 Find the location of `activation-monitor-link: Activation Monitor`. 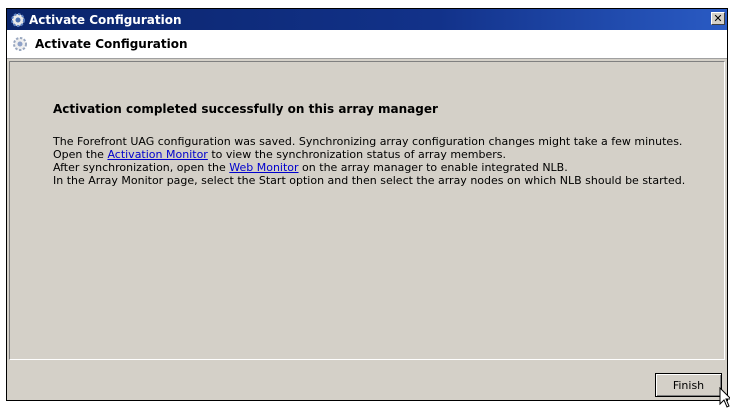

activation-monitor-link: Activation Monitor is located at coordinates (157, 154).